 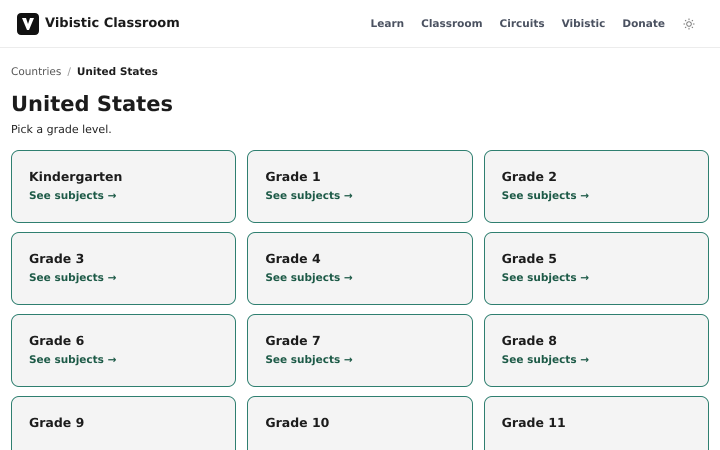 What do you see at coordinates (57, 422) in the screenshot?
I see `grade-name: Grade 9` at bounding box center [57, 422].